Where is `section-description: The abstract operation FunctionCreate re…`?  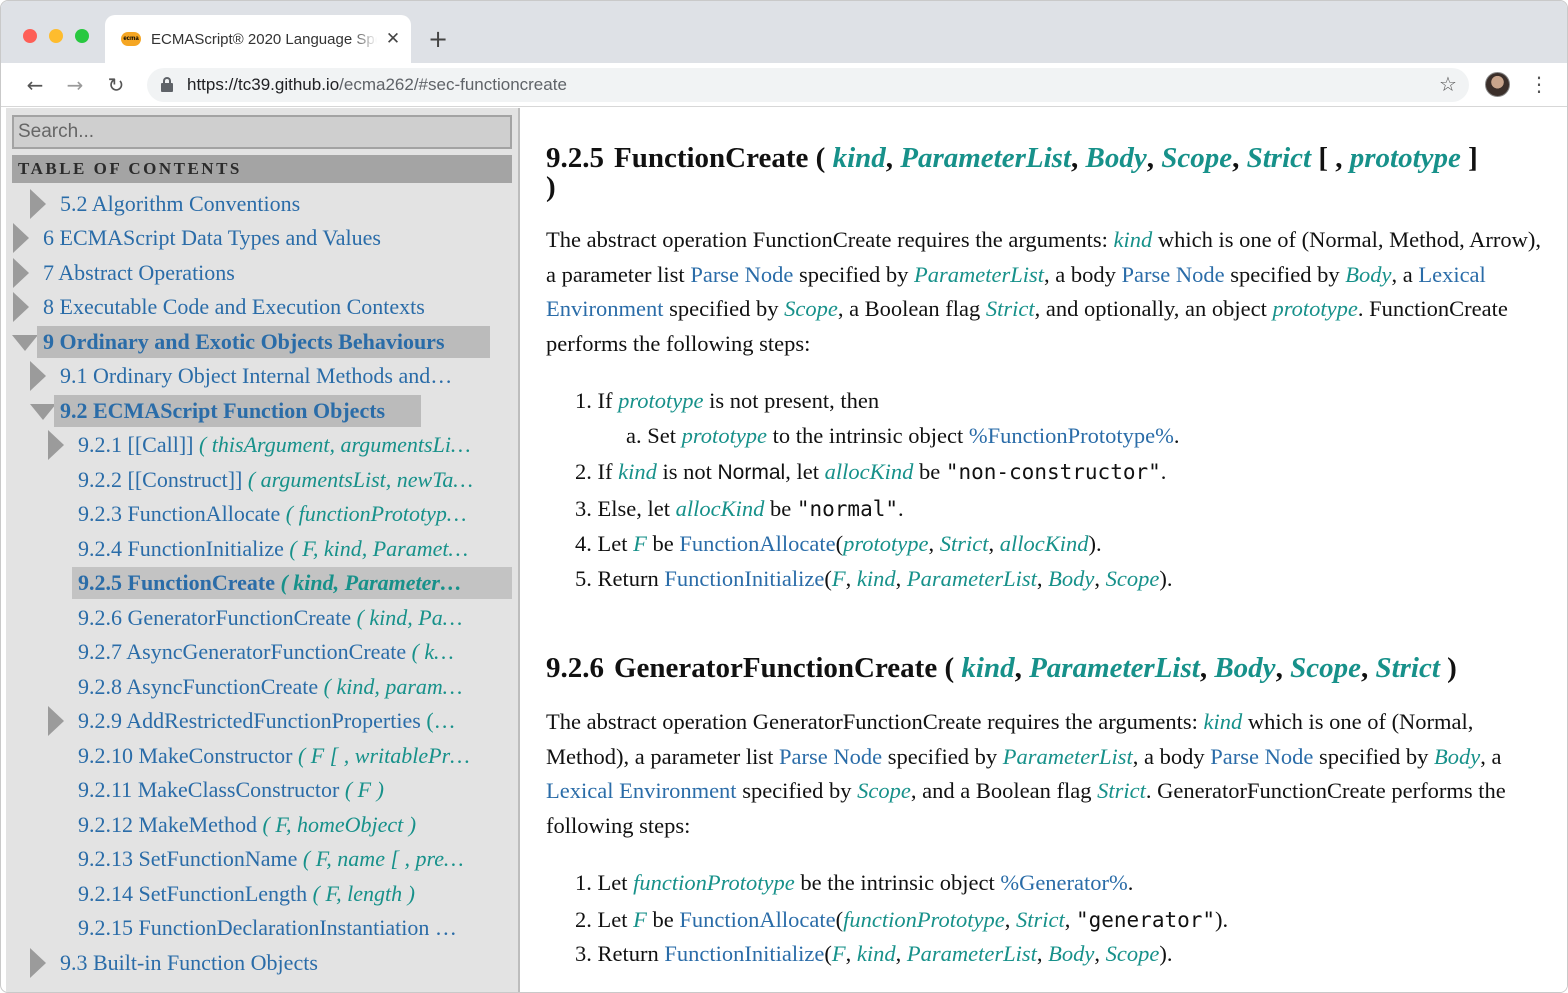 section-description: The abstract operation FunctionCreate re… is located at coordinates (1043, 291).